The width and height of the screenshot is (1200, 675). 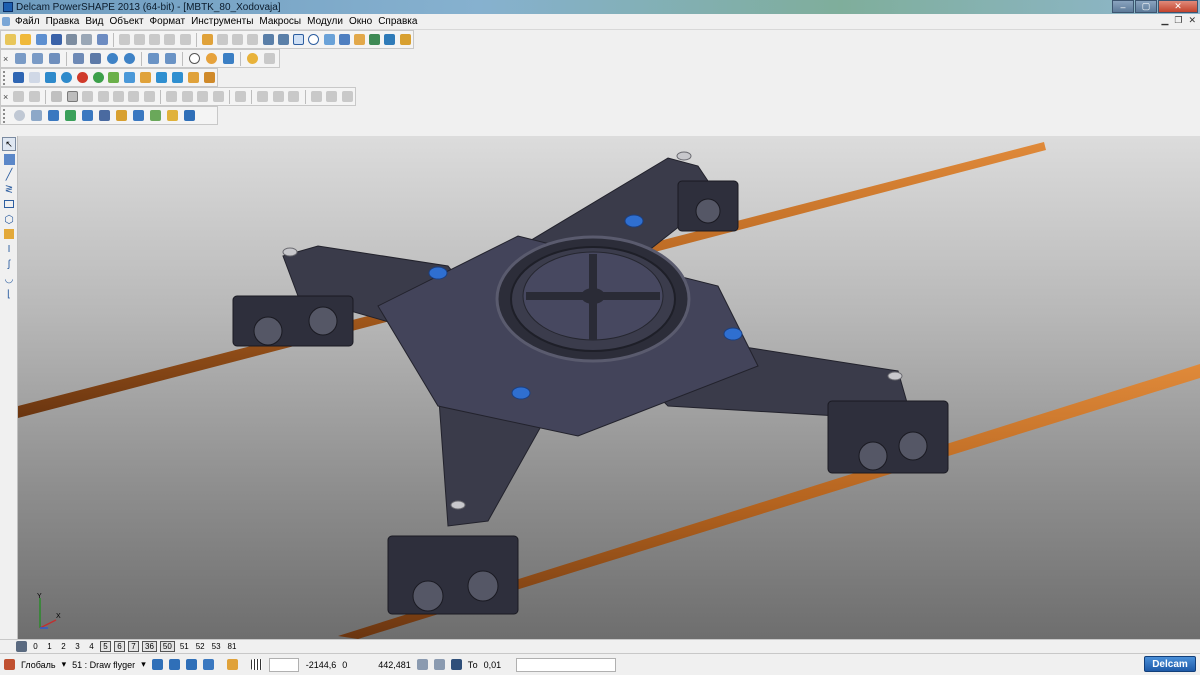 I want to click on delete-icon, so click(x=184, y=39).